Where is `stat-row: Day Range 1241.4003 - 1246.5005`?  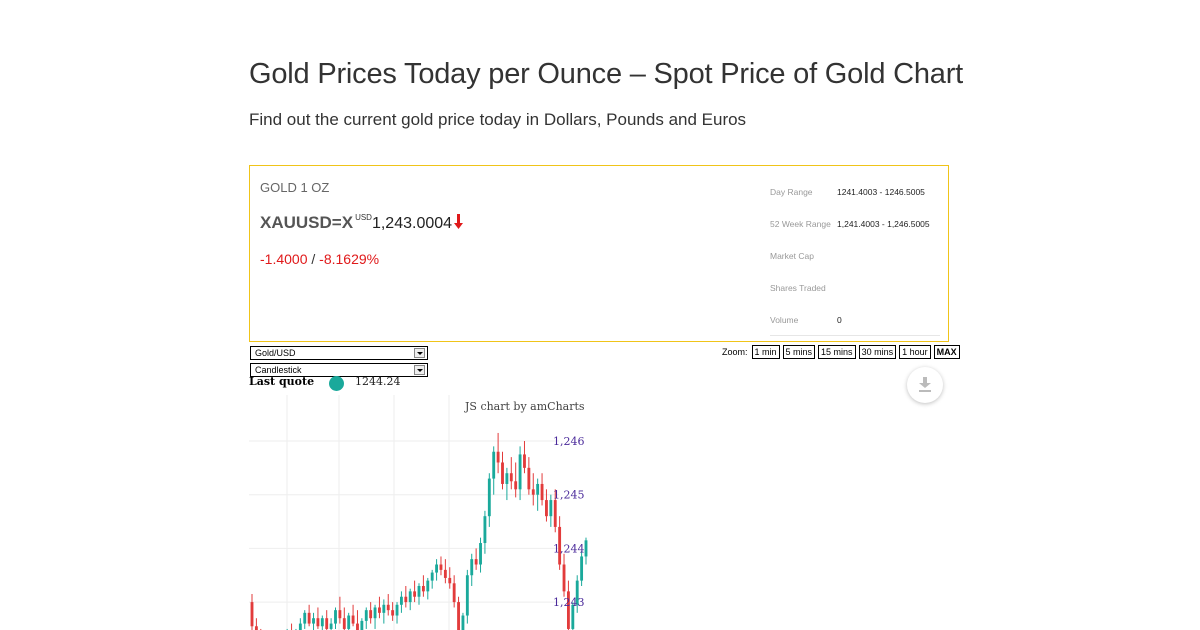 stat-row: Day Range 1241.4003 - 1246.5005 is located at coordinates (855, 192).